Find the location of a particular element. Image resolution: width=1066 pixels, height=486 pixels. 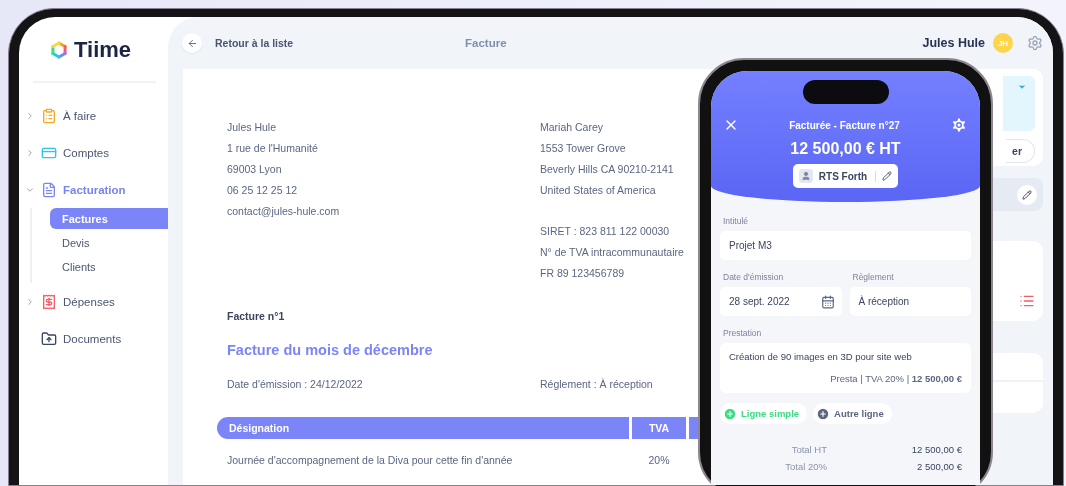

field-label: Règlement is located at coordinates (873, 277).